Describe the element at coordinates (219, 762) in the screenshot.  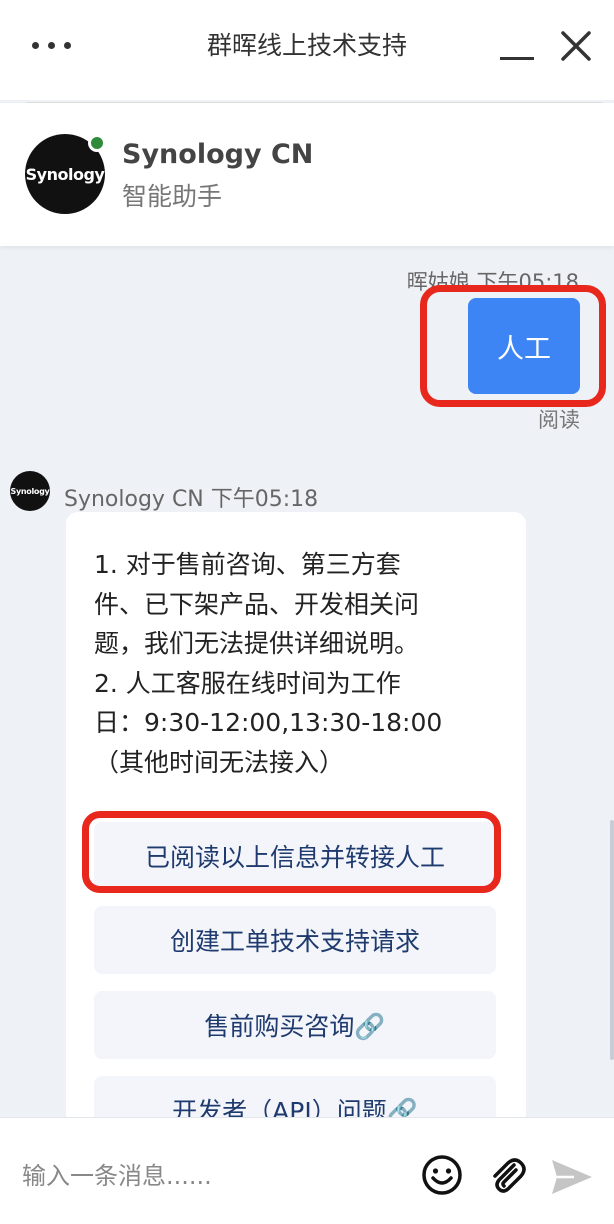
I see `bot-text-line: （其他时间无法接入）` at that location.